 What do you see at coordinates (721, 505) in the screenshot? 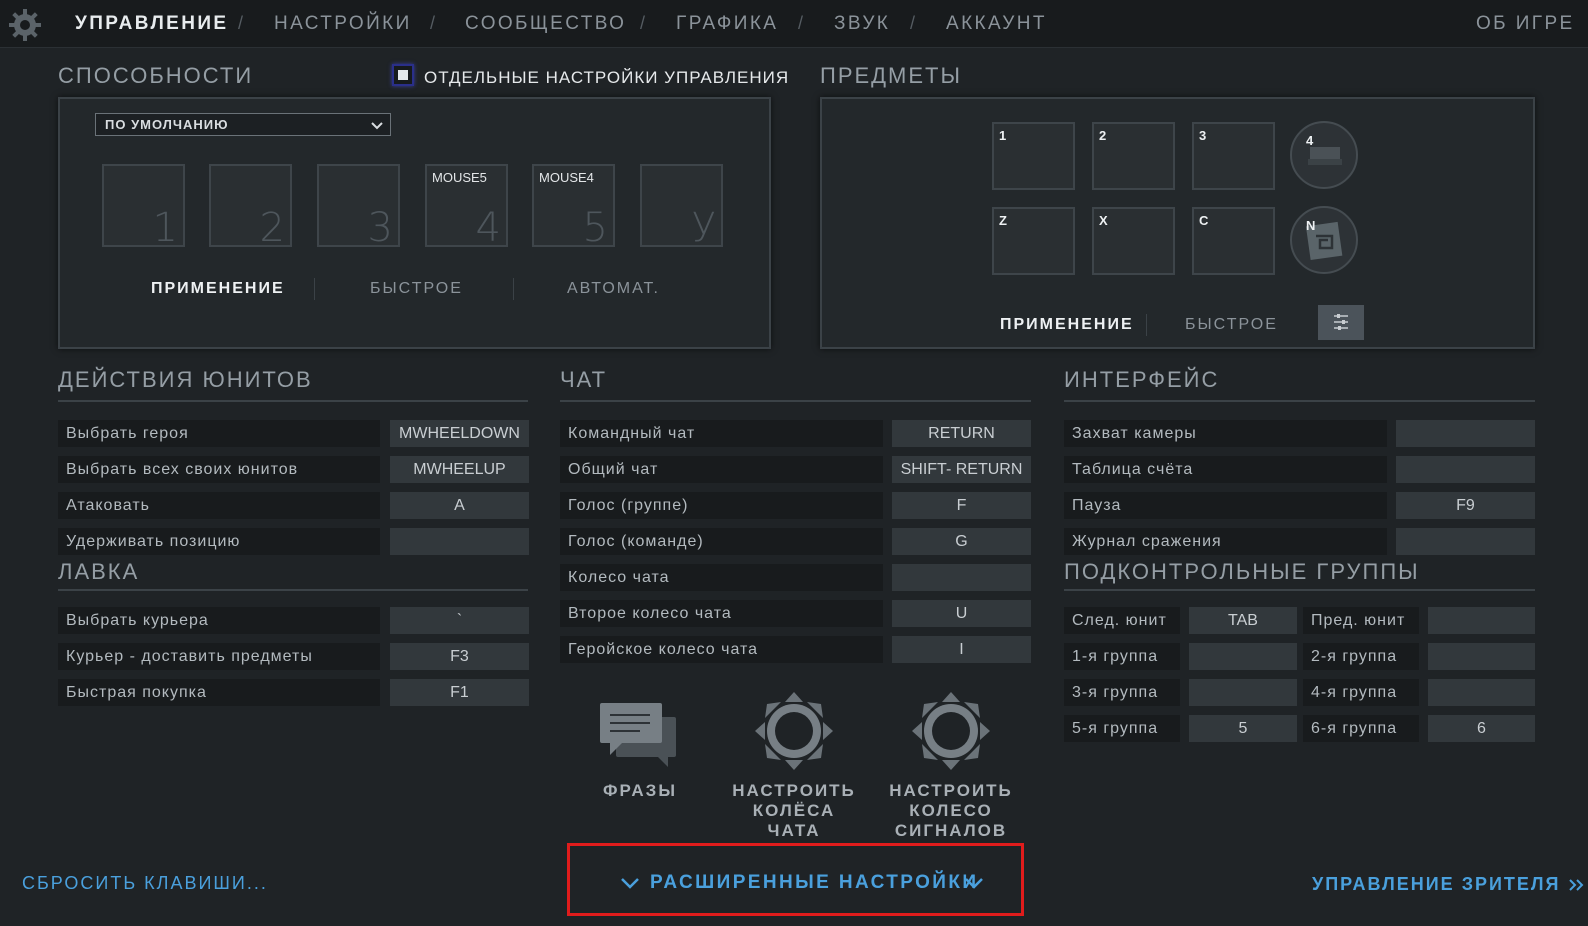
I see `binding-label: Голос (группе)` at bounding box center [721, 505].